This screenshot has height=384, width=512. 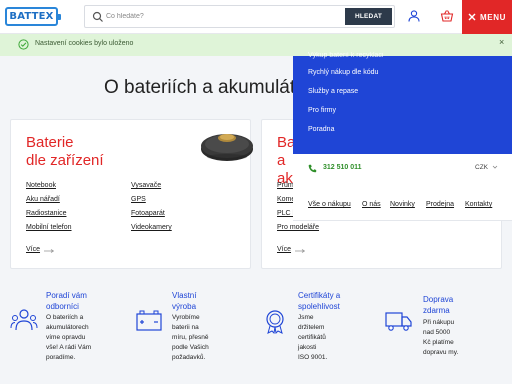 What do you see at coordinates (319, 301) in the screenshot?
I see `feature-title: Certifikáty a spolehlivost` at bounding box center [319, 301].